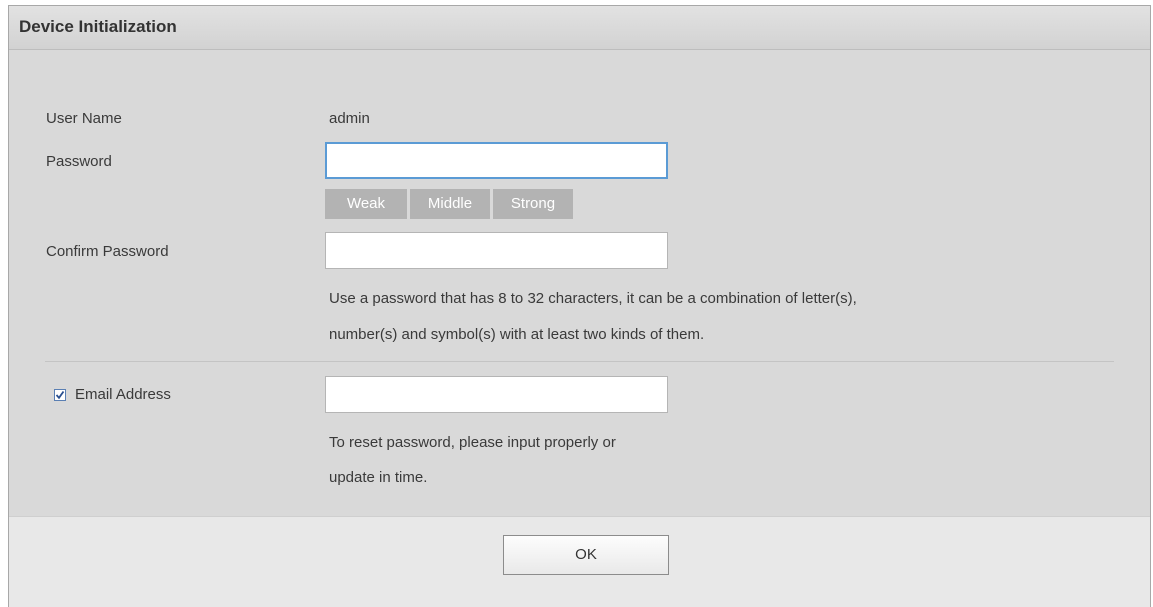 Image resolution: width=1153 pixels, height=607 pixels. I want to click on password-strength-meter: Weak Middle Strong, so click(449, 204).